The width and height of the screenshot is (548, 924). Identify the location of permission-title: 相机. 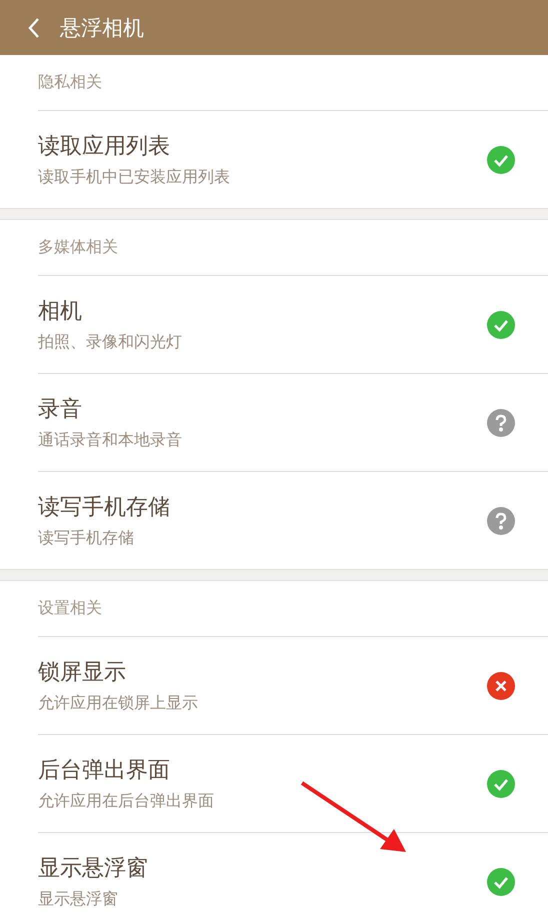
(60, 312).